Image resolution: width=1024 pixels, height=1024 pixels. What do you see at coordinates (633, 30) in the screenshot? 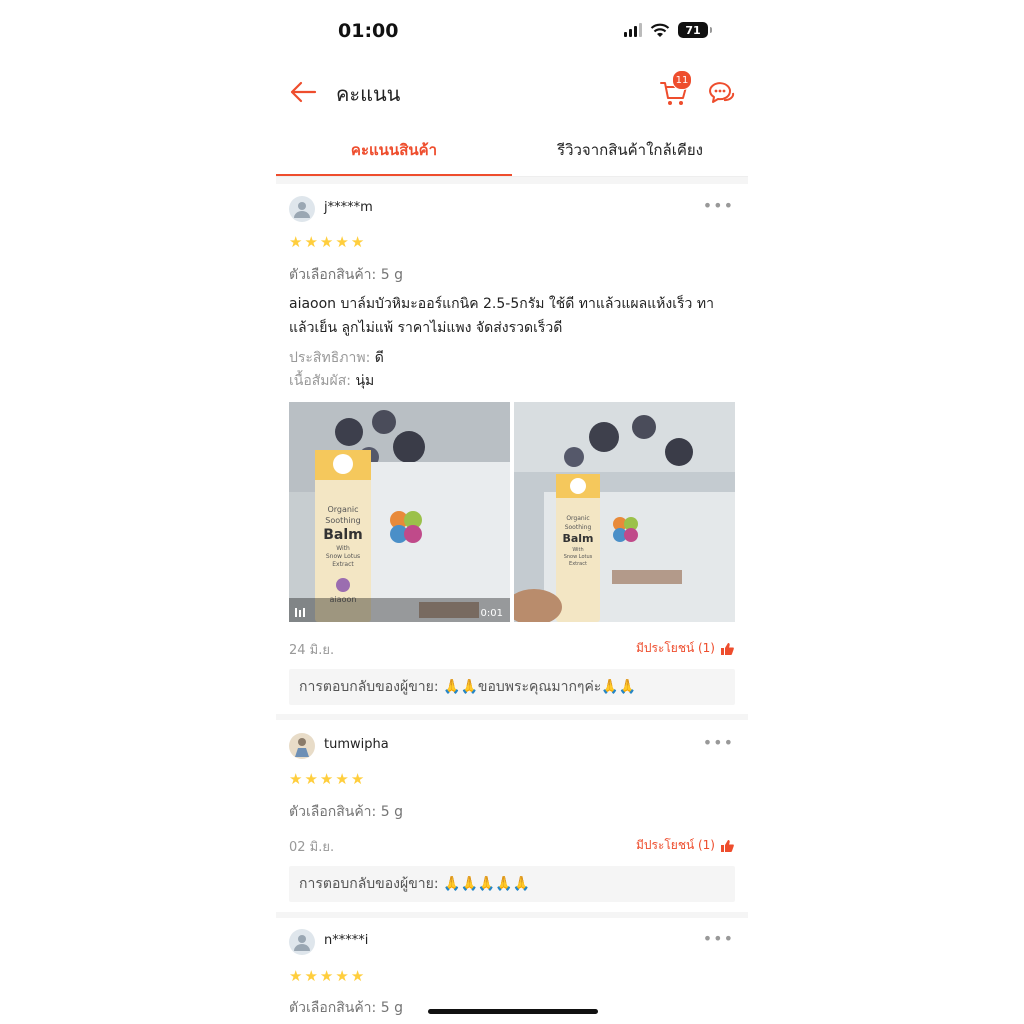
I see `signal-icon` at bounding box center [633, 30].